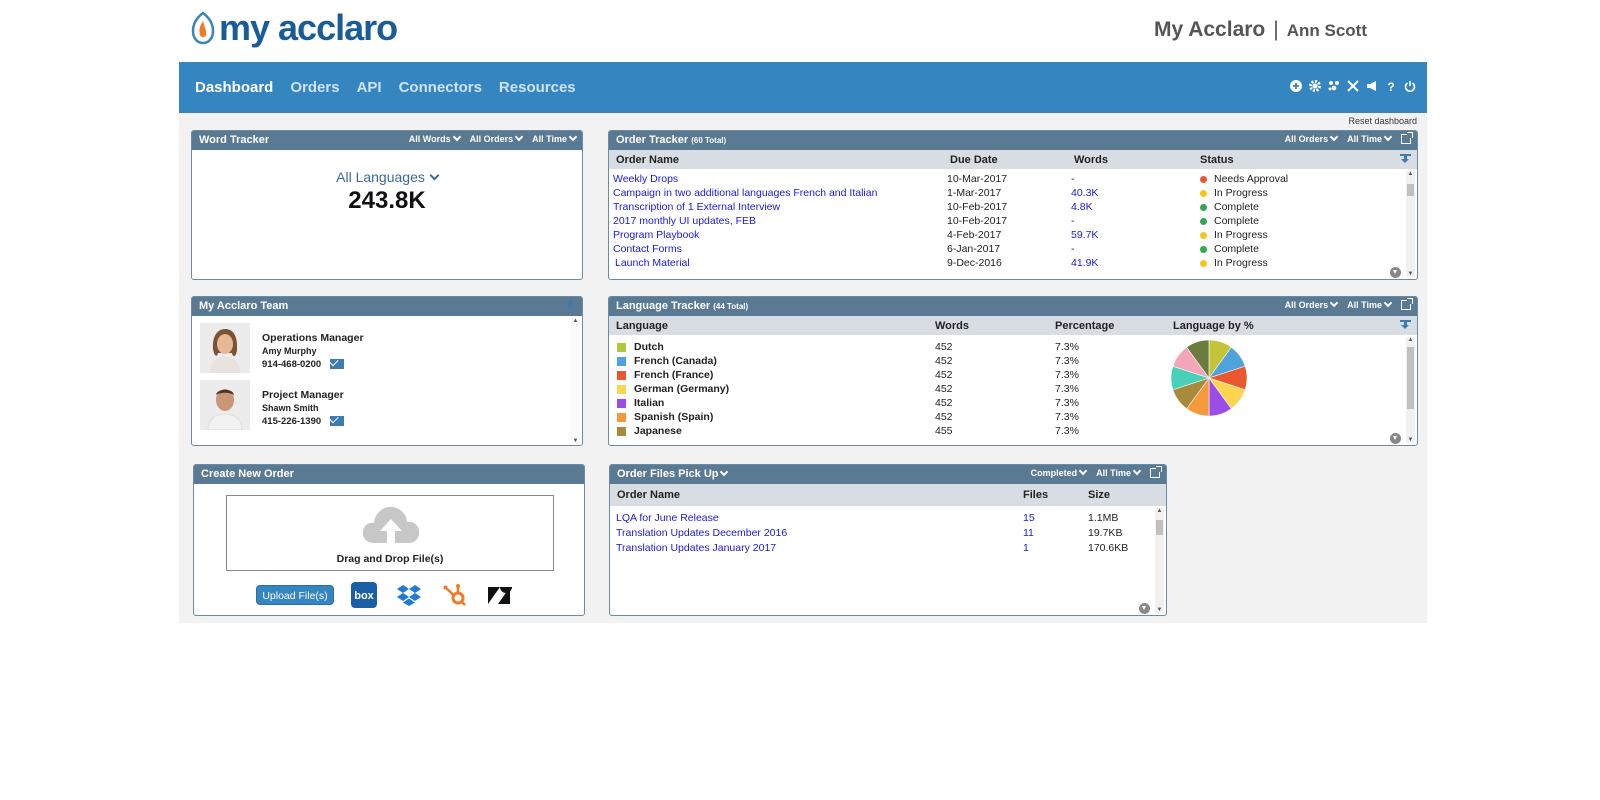  I want to click on col-due-date: Due Date, so click(974, 160).